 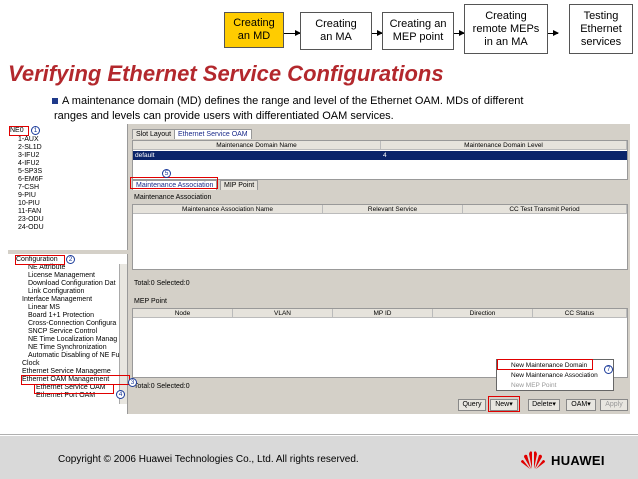 I want to click on step-marker: 4, so click(x=120, y=394).